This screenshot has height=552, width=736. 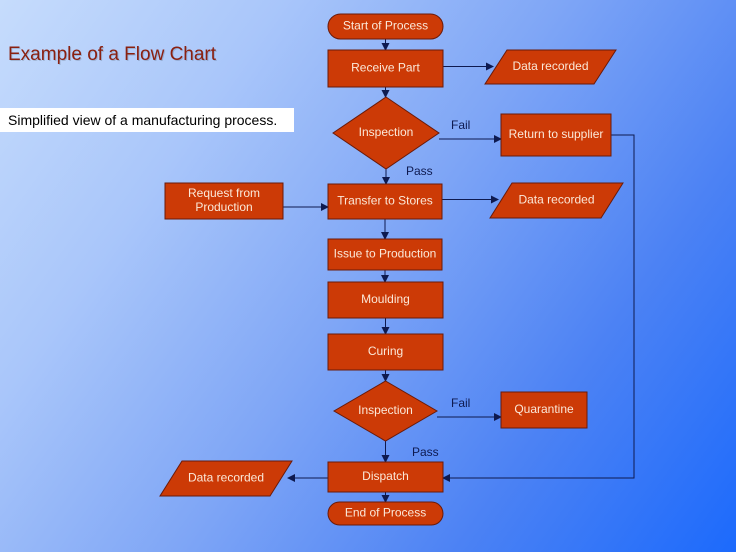 I want to click on node-inspect1: Inspection, so click(x=386, y=133).